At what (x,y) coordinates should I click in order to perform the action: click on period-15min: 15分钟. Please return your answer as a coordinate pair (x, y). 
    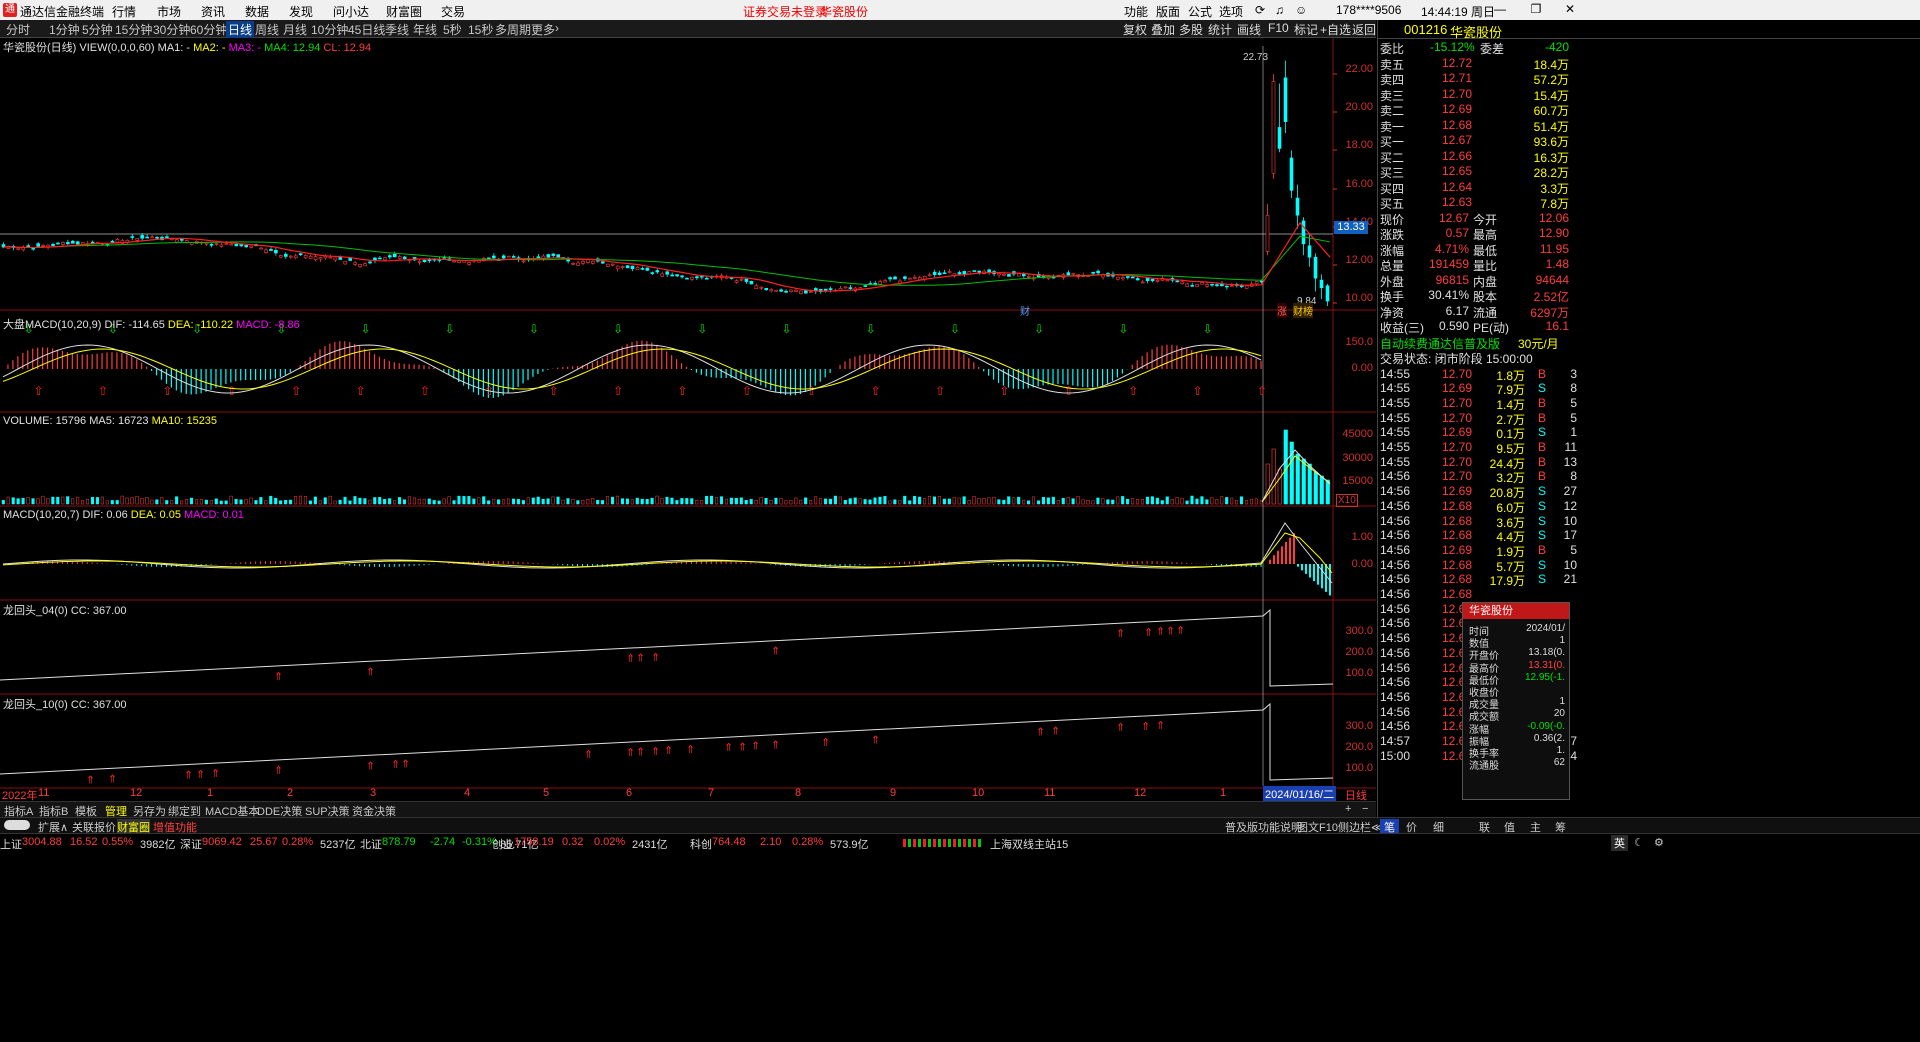
    Looking at the image, I should click on (133, 29).